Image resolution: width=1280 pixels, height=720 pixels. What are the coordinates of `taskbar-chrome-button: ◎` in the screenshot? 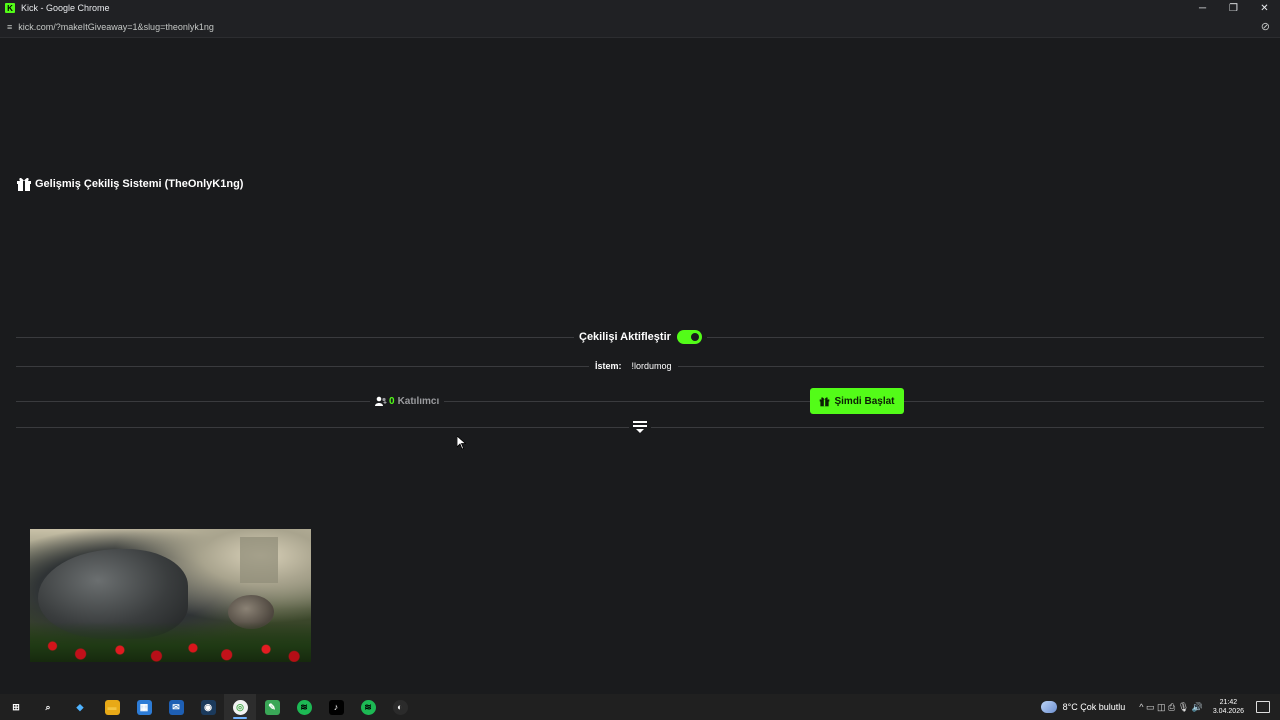 It's located at (240, 707).